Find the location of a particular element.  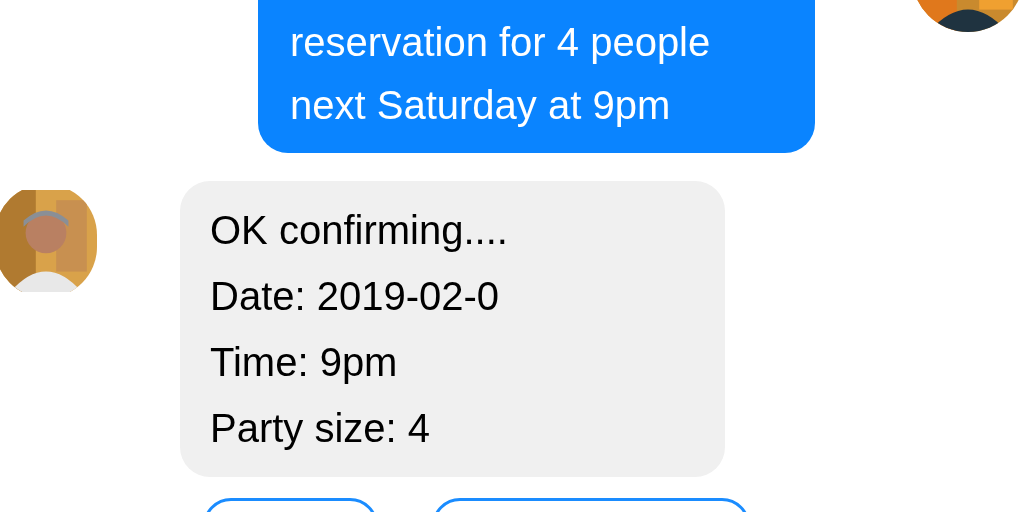

message-text: Date: 2019-02-0 is located at coordinates (355, 296).